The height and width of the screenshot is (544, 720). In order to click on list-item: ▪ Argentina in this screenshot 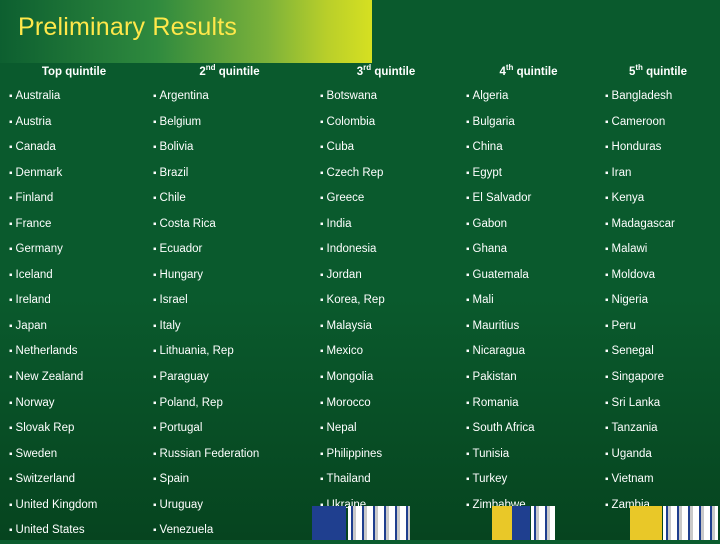, I will do `click(229, 97)`.